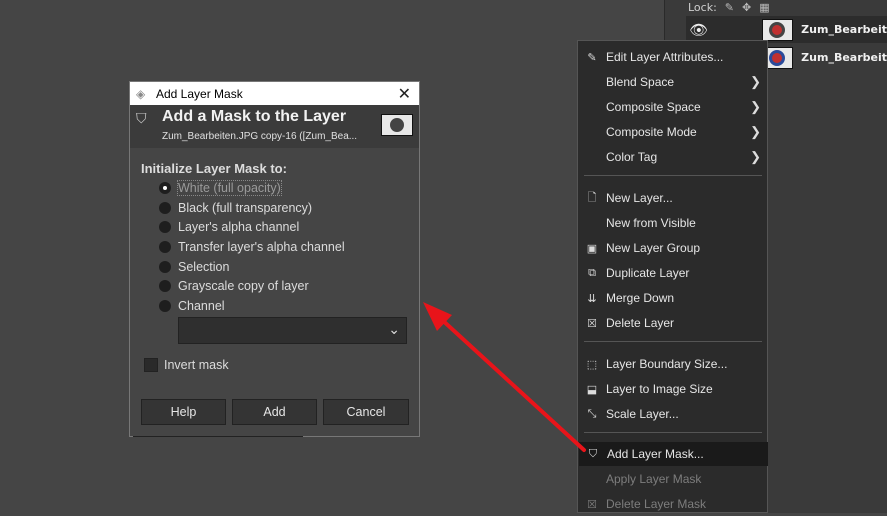 The height and width of the screenshot is (516, 887). Describe the element at coordinates (592, 57) in the screenshot. I see `edit-icon: ✎` at that location.